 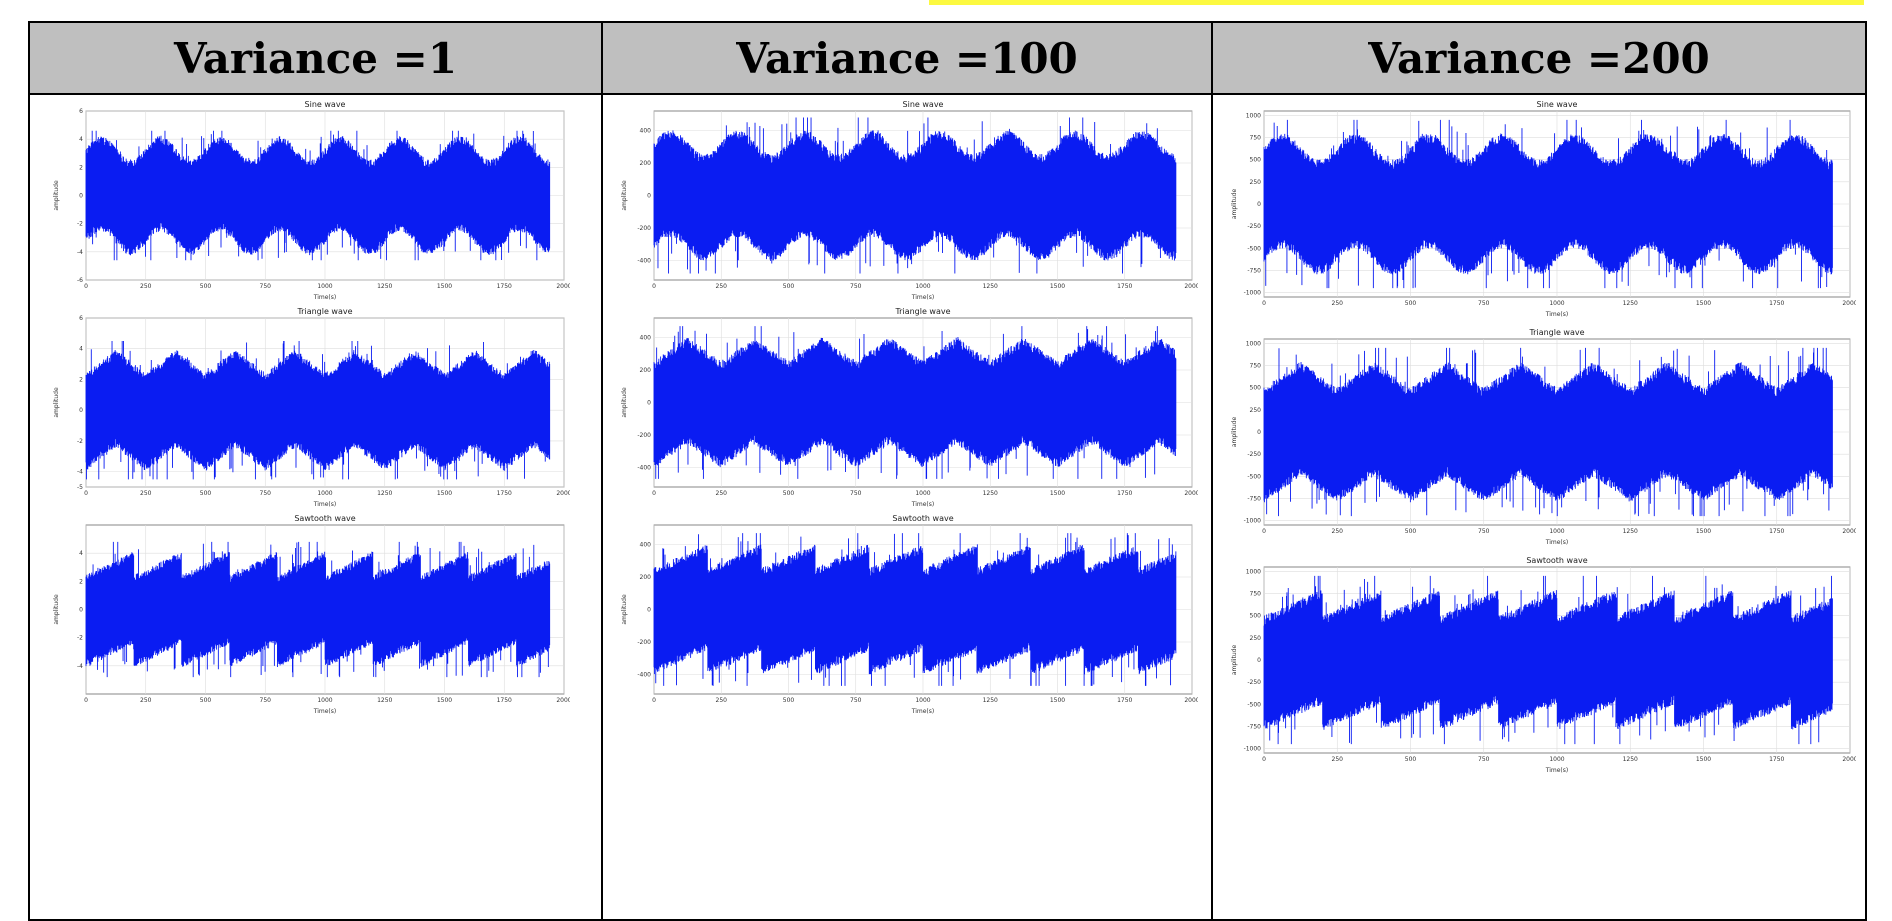 I want to click on y-axis-label: amplitude, so click(x=56, y=609).